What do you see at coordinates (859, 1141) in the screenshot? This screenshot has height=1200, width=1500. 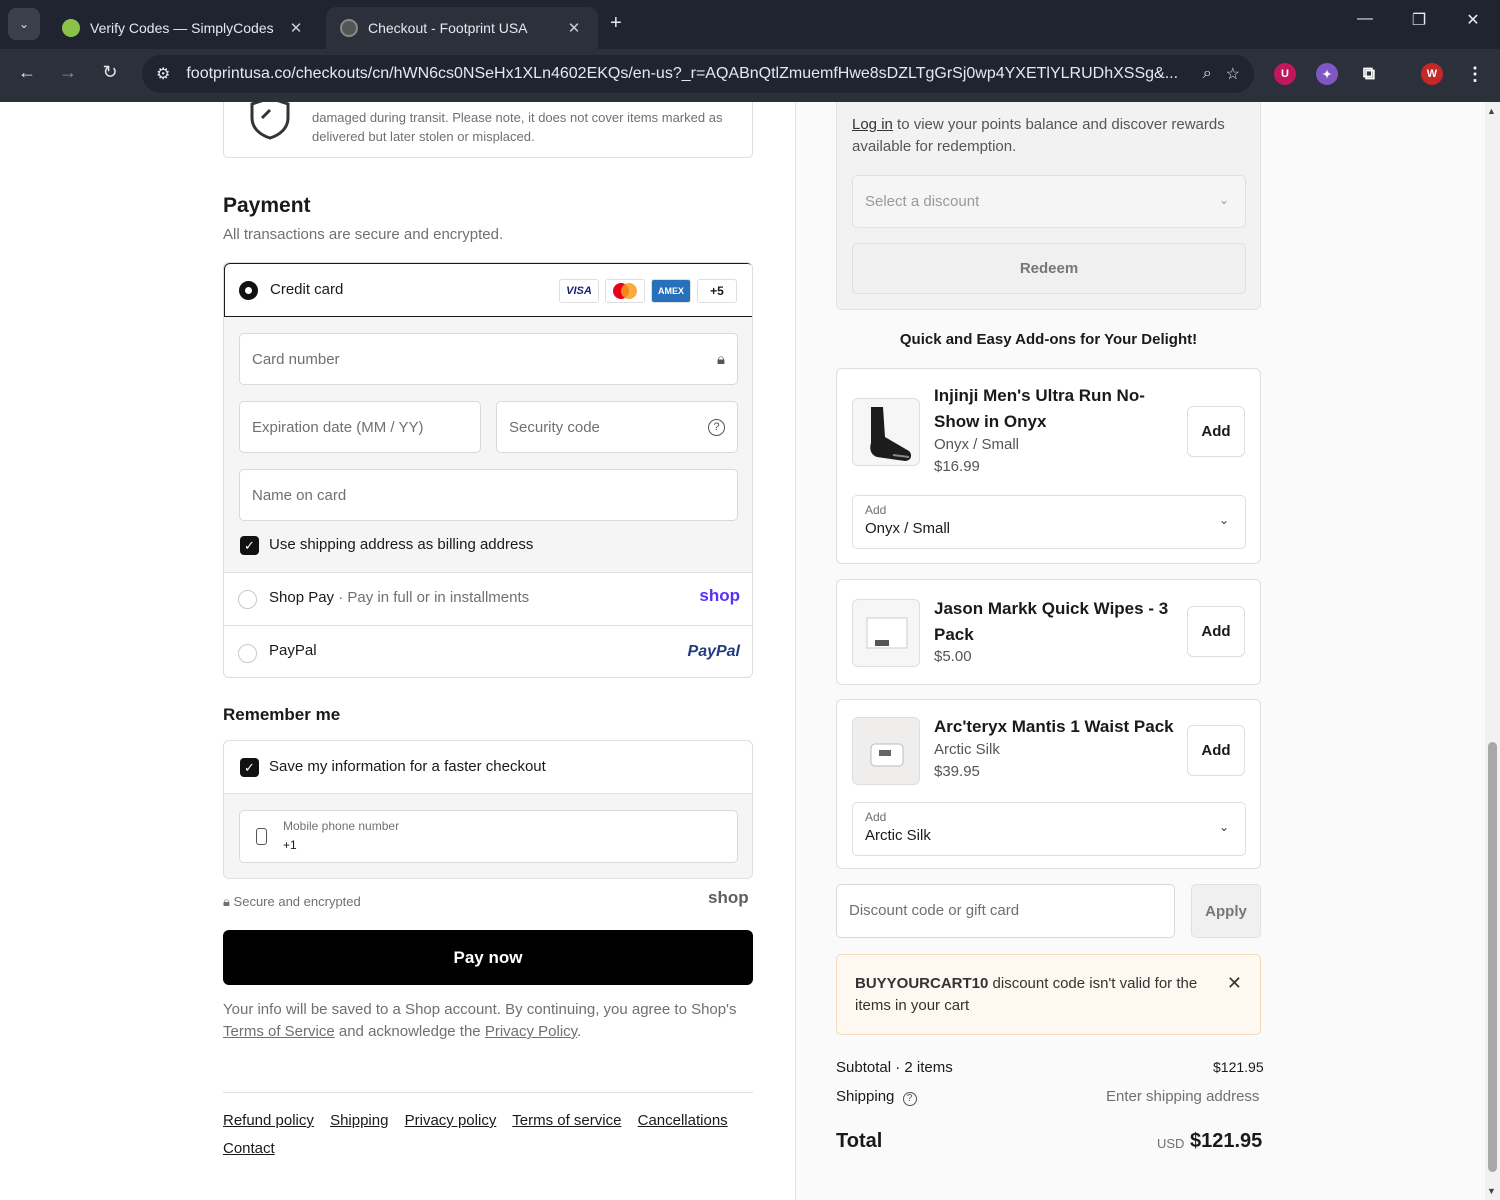 I see `total-label: Total` at bounding box center [859, 1141].